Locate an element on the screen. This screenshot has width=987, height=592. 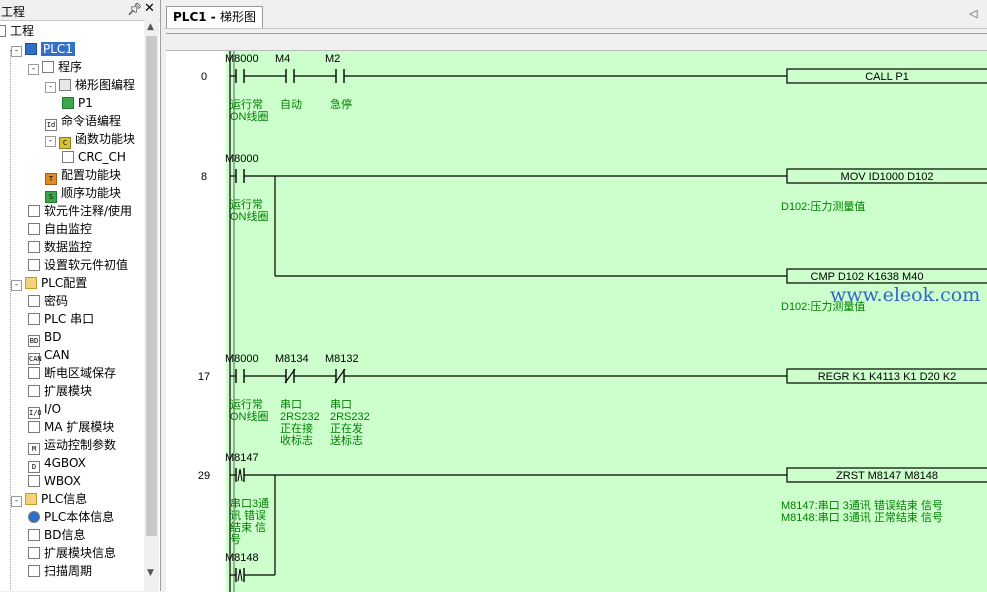
tree-node-17: BD BD is located at coordinates (45, 337).